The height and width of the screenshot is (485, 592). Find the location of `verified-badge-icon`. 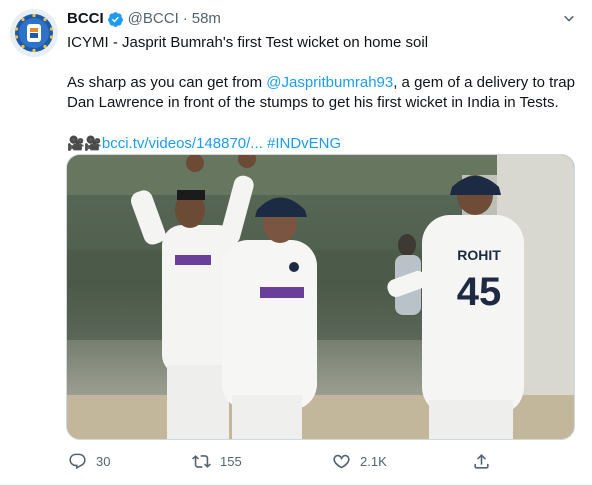

verified-badge-icon is located at coordinates (115, 19).